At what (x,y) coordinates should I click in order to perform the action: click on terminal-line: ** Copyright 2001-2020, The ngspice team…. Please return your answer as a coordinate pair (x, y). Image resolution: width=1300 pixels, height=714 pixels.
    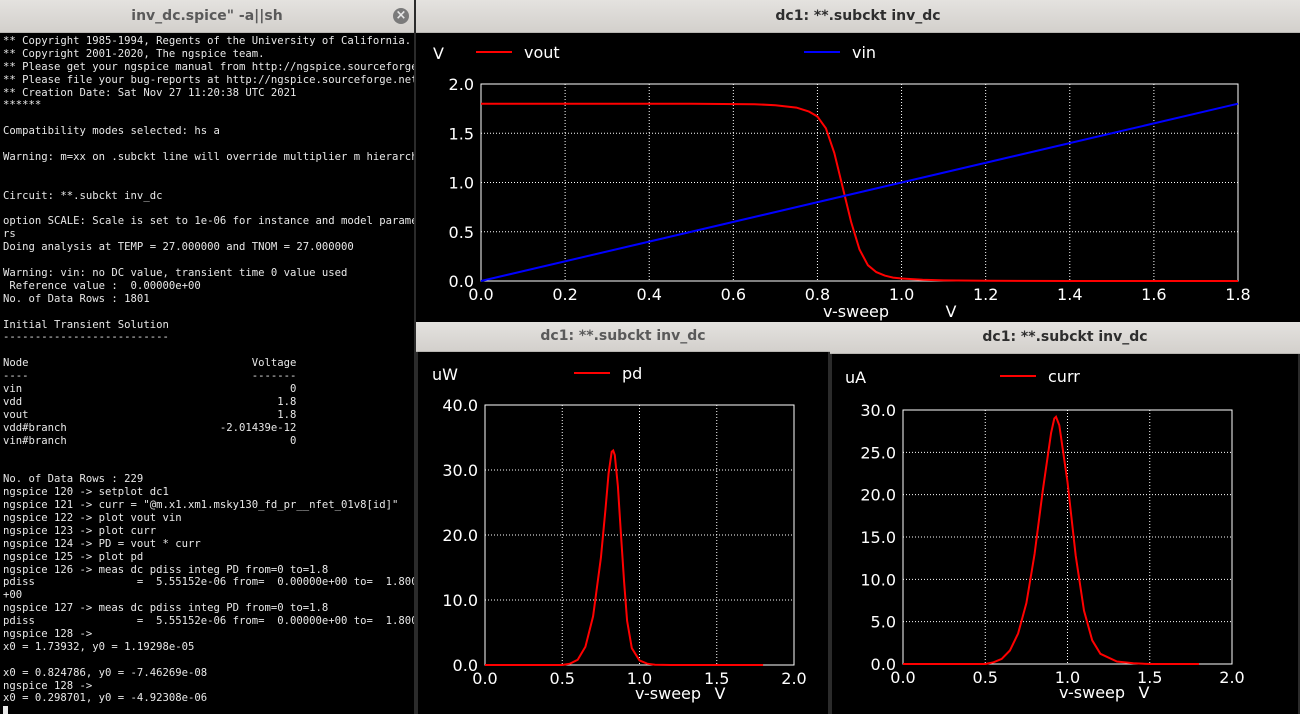
    Looking at the image, I should click on (134, 53).